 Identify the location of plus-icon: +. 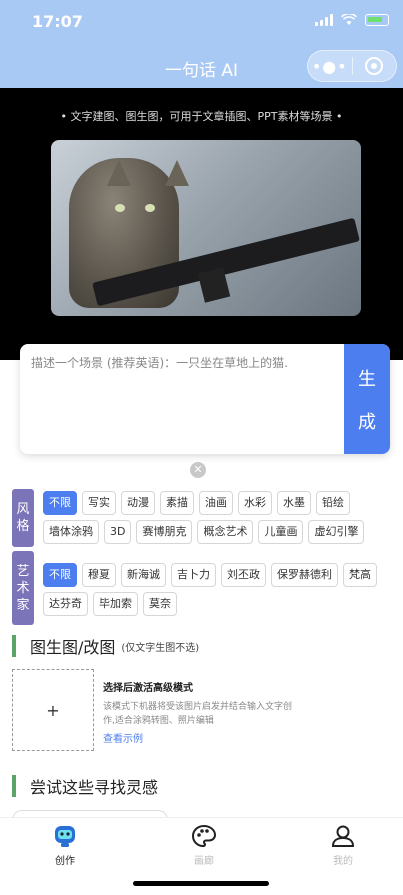
(53, 710).